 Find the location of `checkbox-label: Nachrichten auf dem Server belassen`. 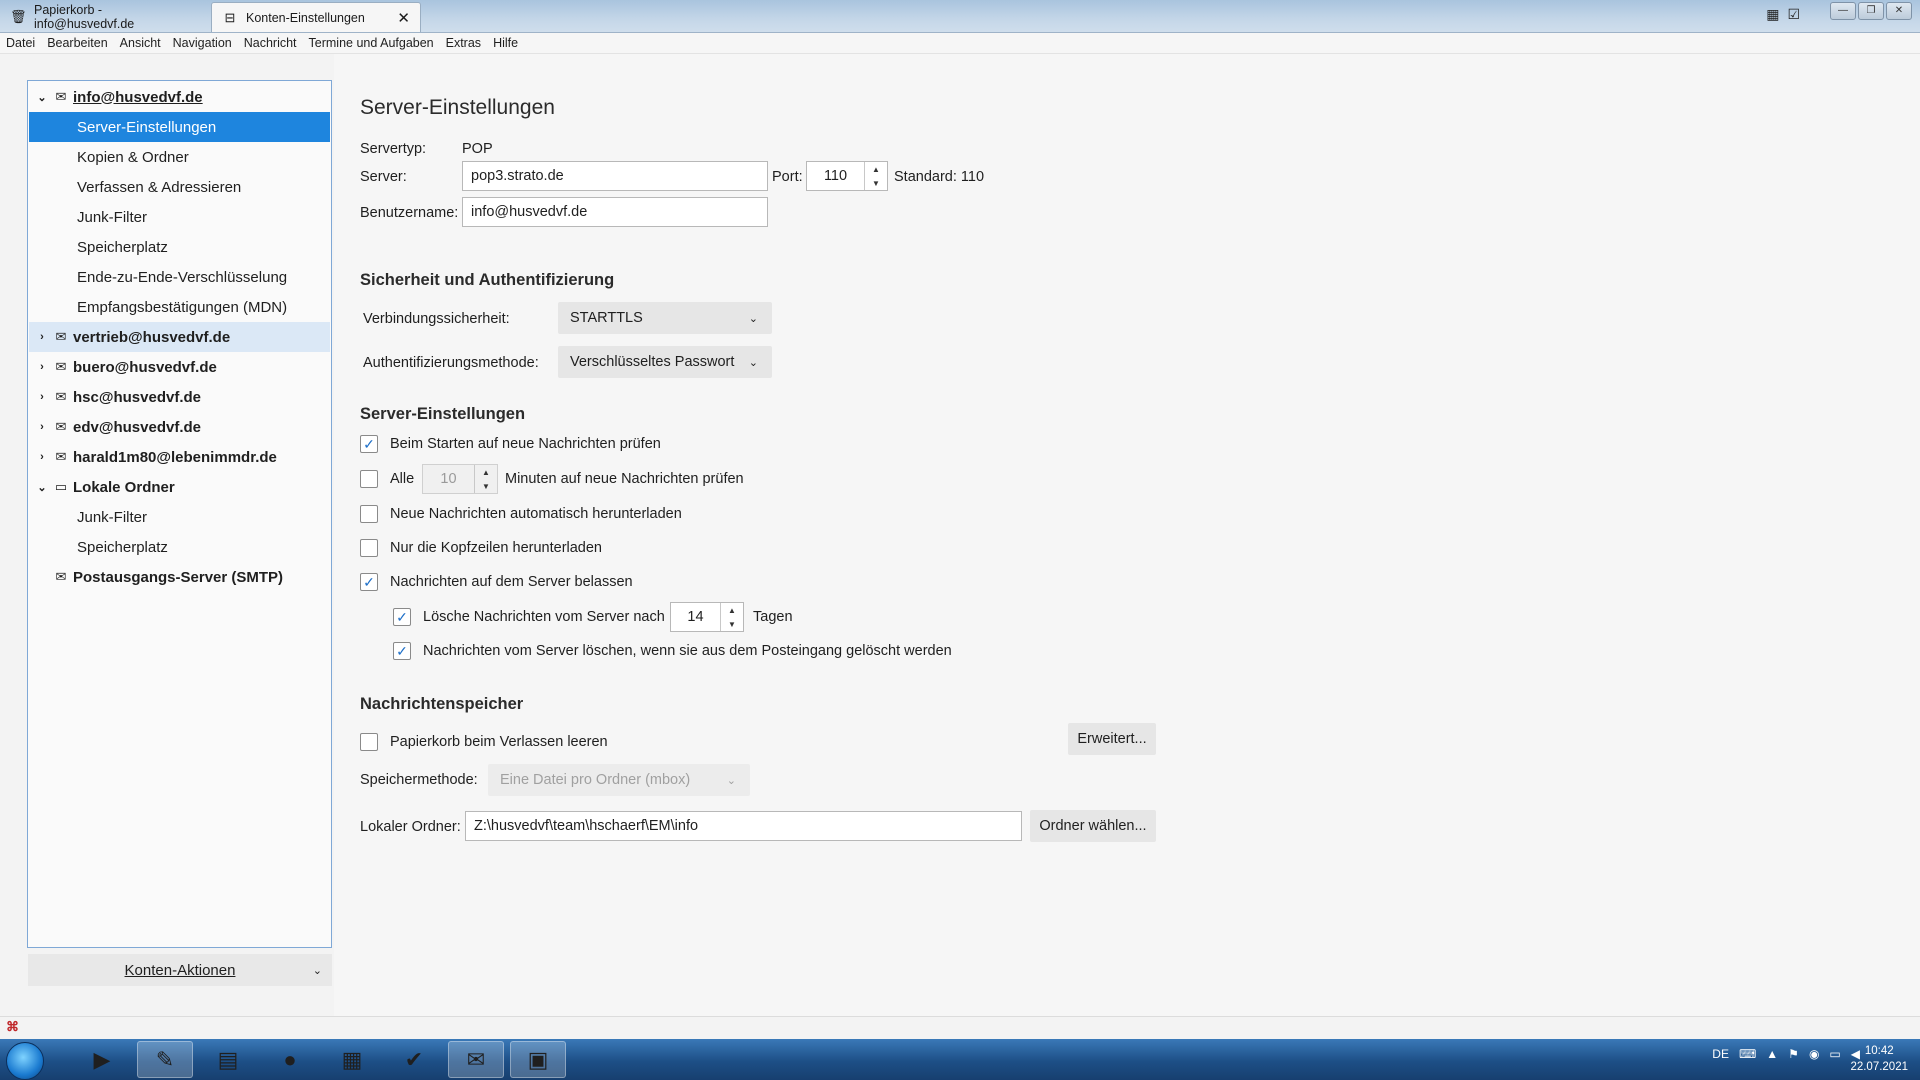

checkbox-label: Nachrichten auf dem Server belassen is located at coordinates (511, 582).